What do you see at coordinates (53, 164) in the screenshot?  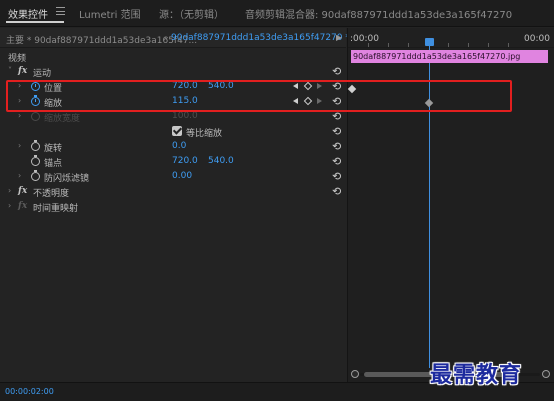 I see `property-anchor-label: 锚点` at bounding box center [53, 164].